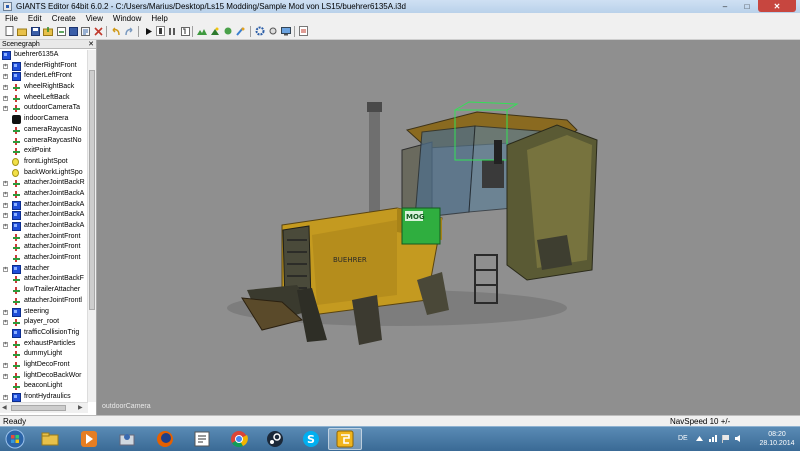 This screenshot has width=800, height=451. What do you see at coordinates (44, 312) in the screenshot?
I see `scenegraph-node: + steering` at bounding box center [44, 312].